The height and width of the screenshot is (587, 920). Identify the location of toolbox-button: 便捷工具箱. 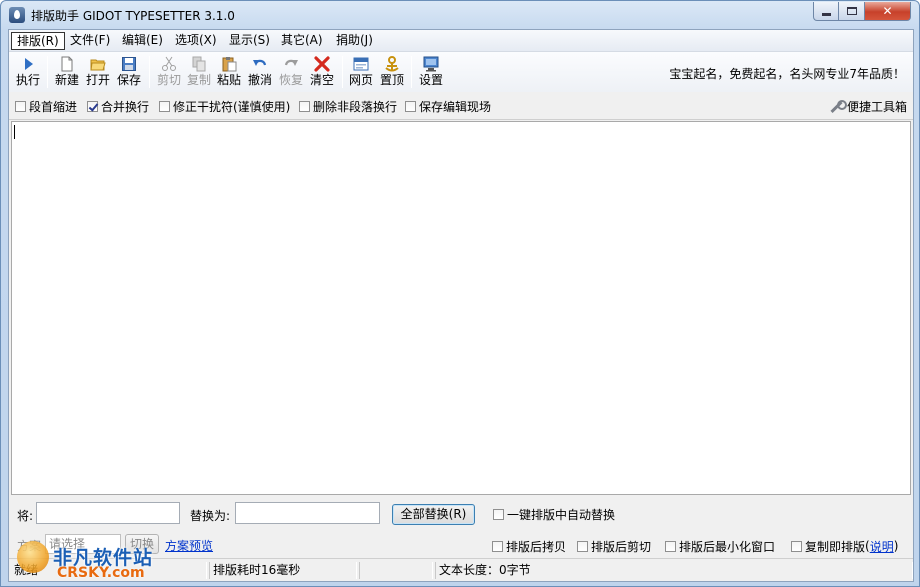
(868, 106).